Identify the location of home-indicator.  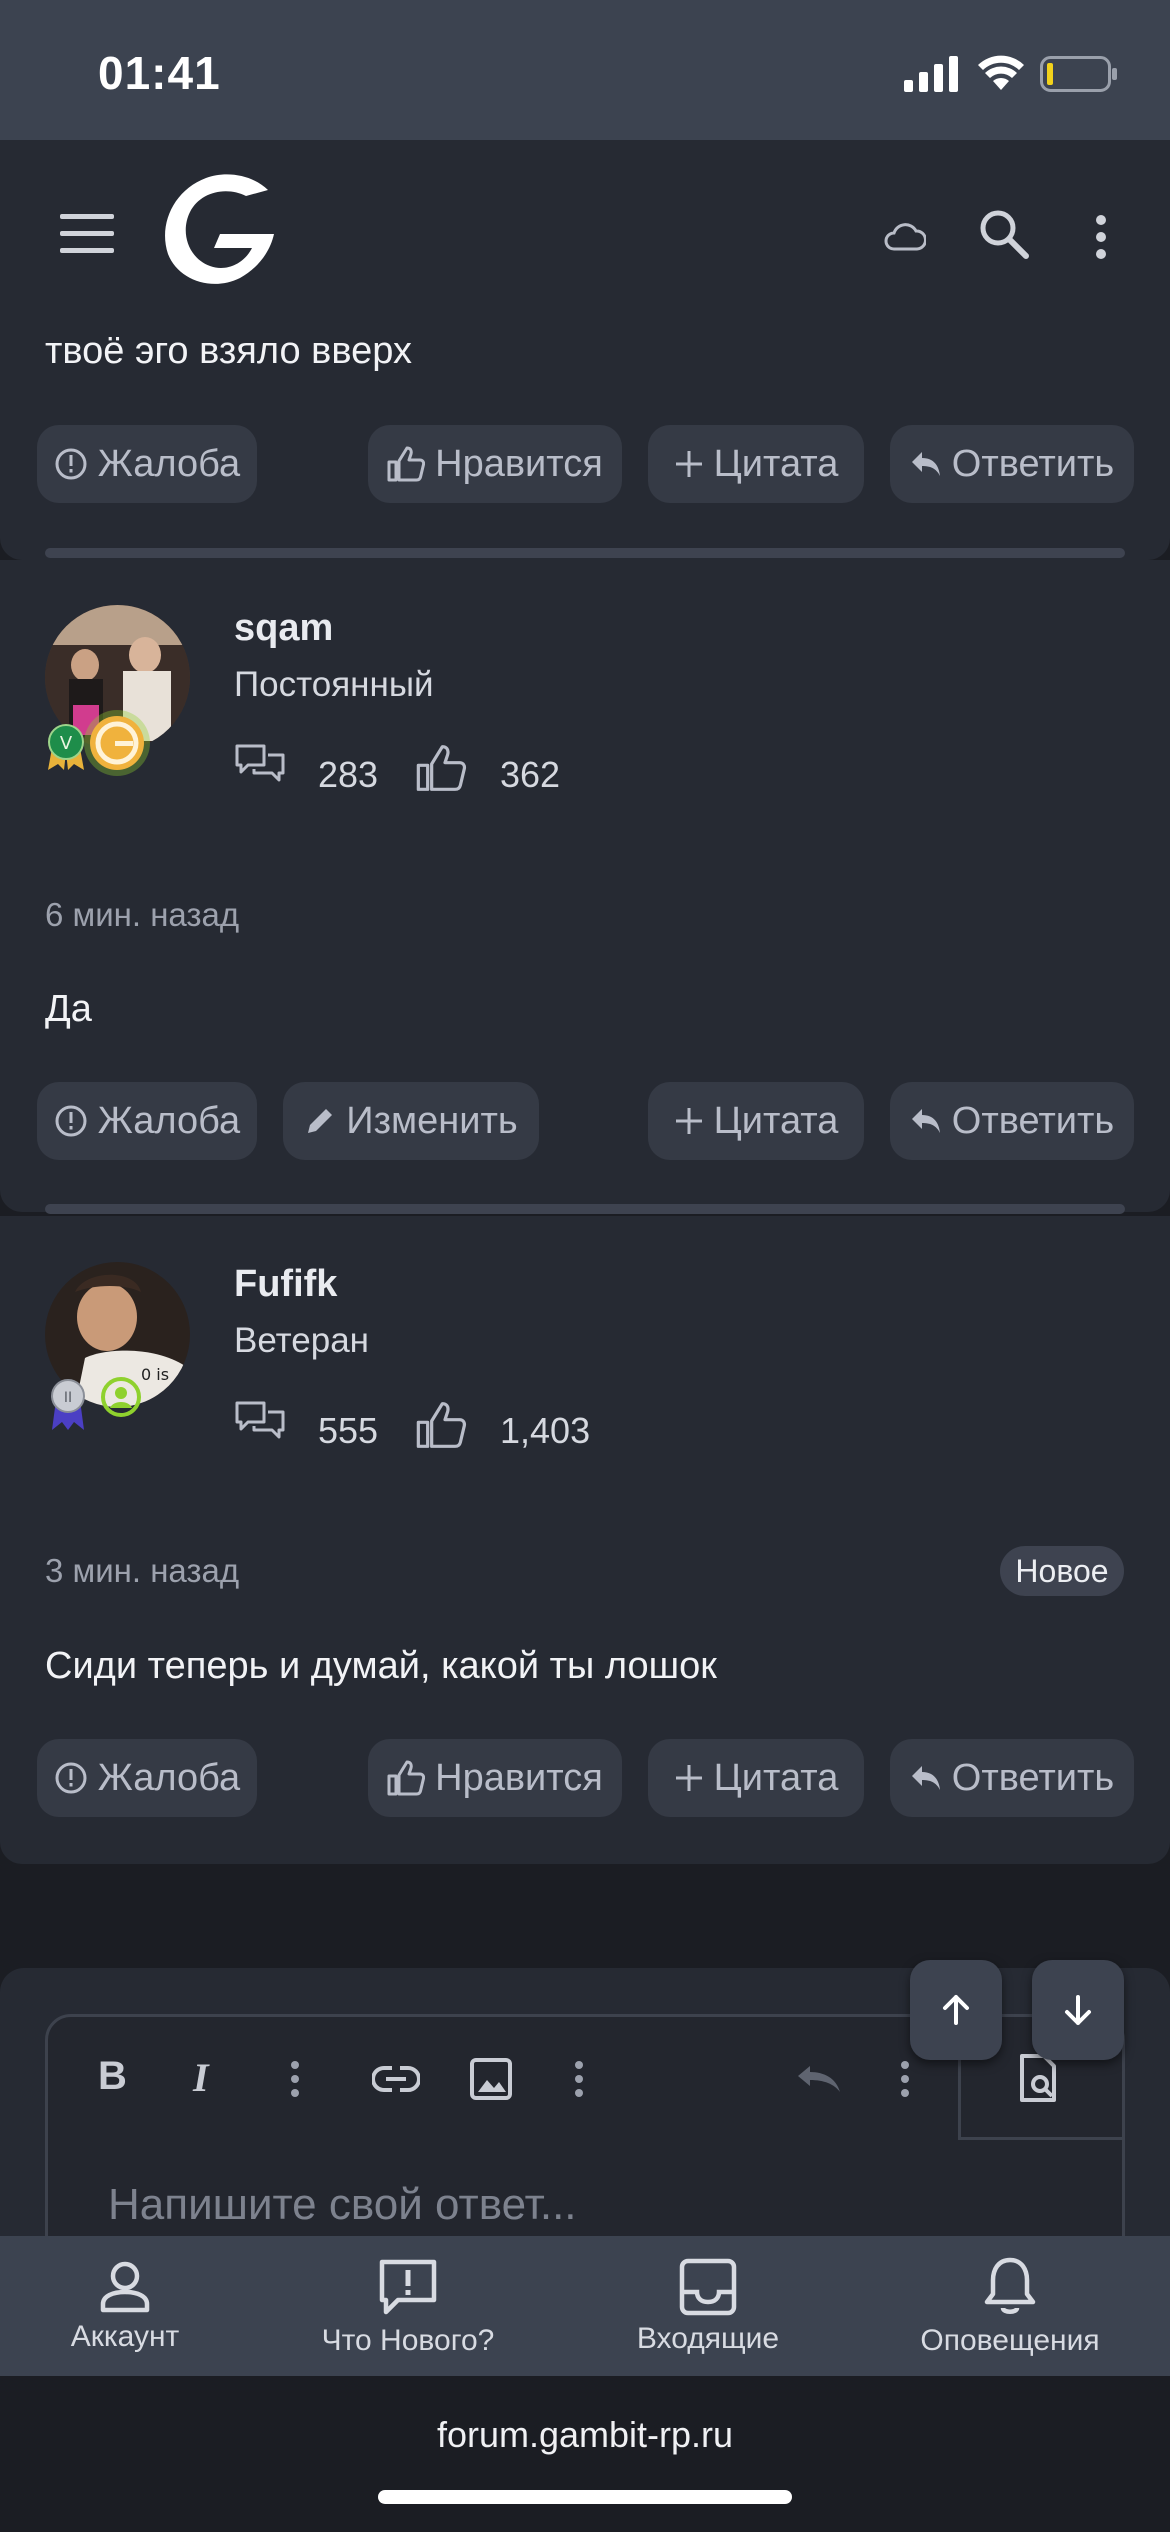
(585, 2497).